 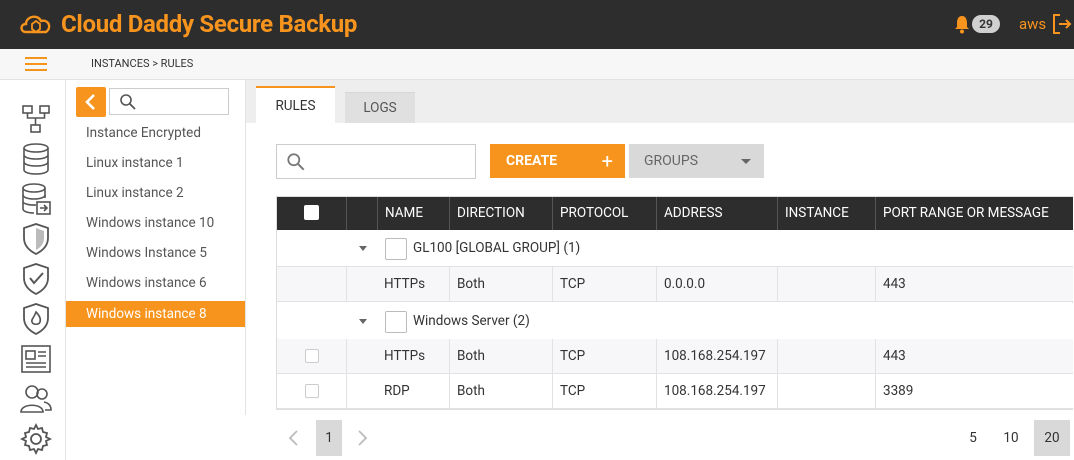 I want to click on table-row: HTTPs Both TCP 0.0.0.0 443, so click(x=675, y=284).